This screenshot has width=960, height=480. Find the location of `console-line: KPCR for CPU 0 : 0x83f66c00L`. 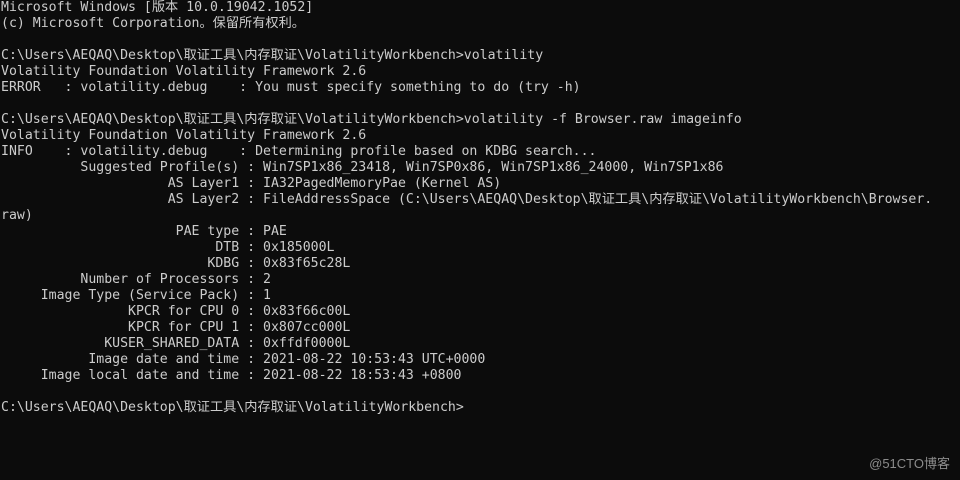

console-line: KPCR for CPU 0 : 0x83f66c00L is located at coordinates (176, 311).